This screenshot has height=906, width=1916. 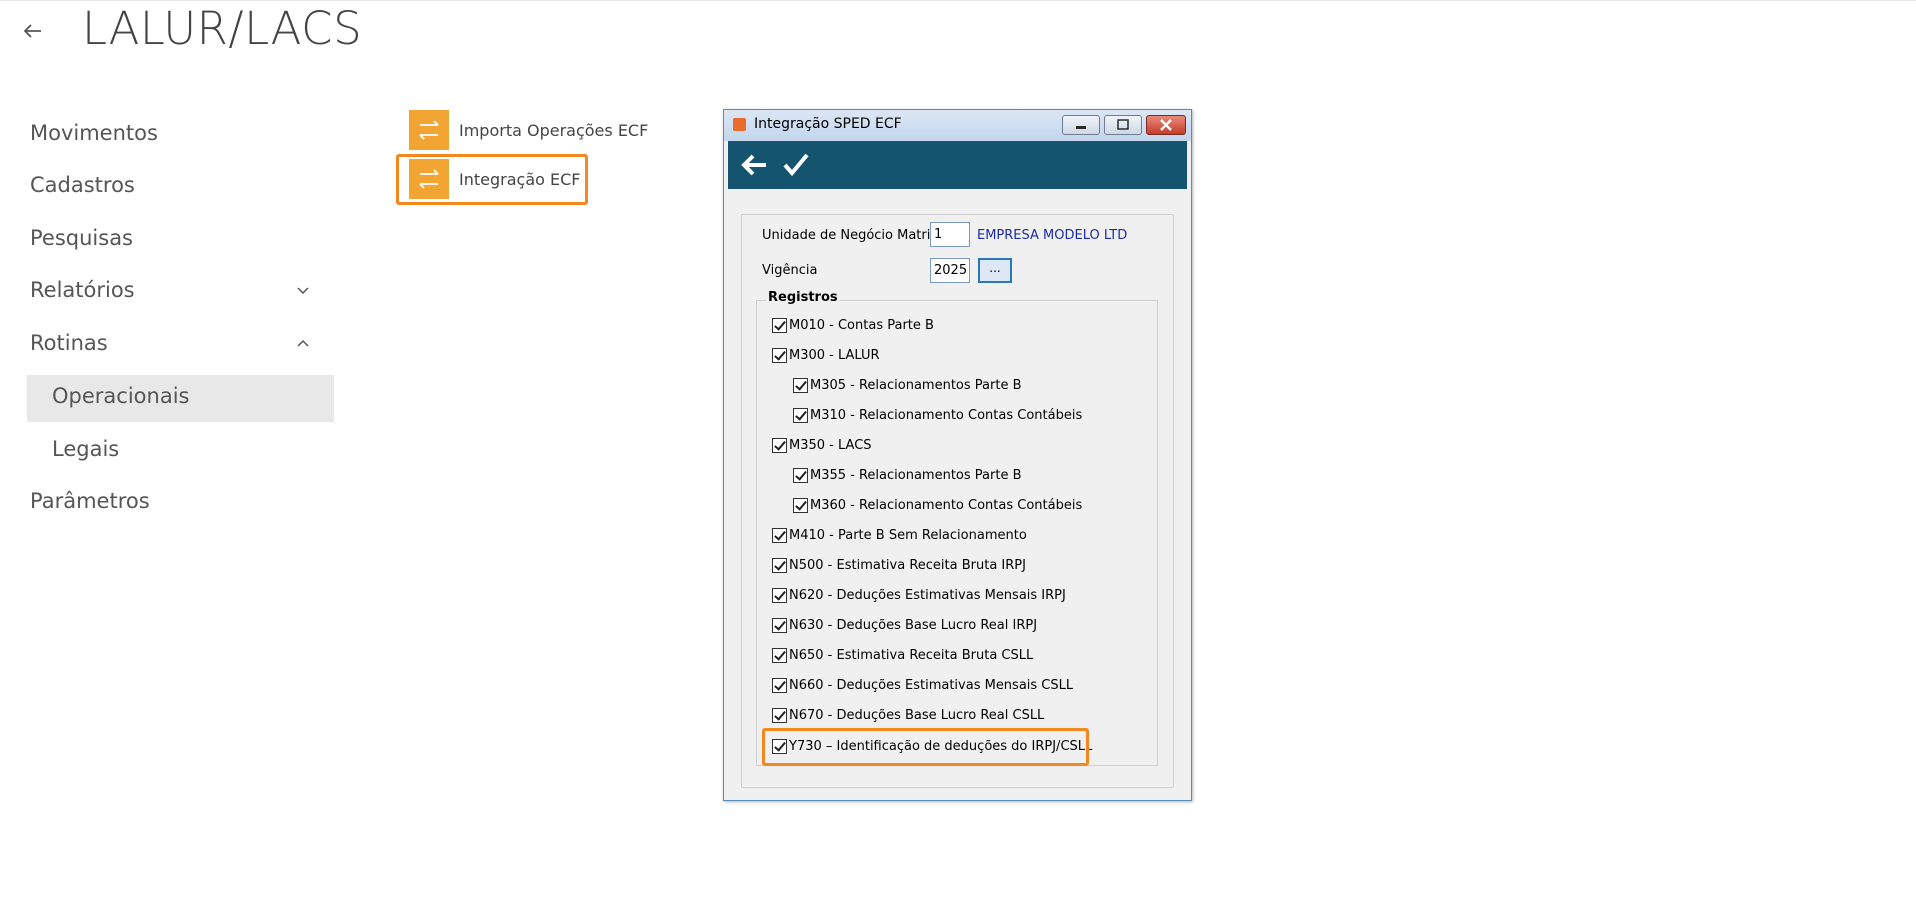 What do you see at coordinates (90, 501) in the screenshot?
I see `nav-item-parametros: Parâmetros` at bounding box center [90, 501].